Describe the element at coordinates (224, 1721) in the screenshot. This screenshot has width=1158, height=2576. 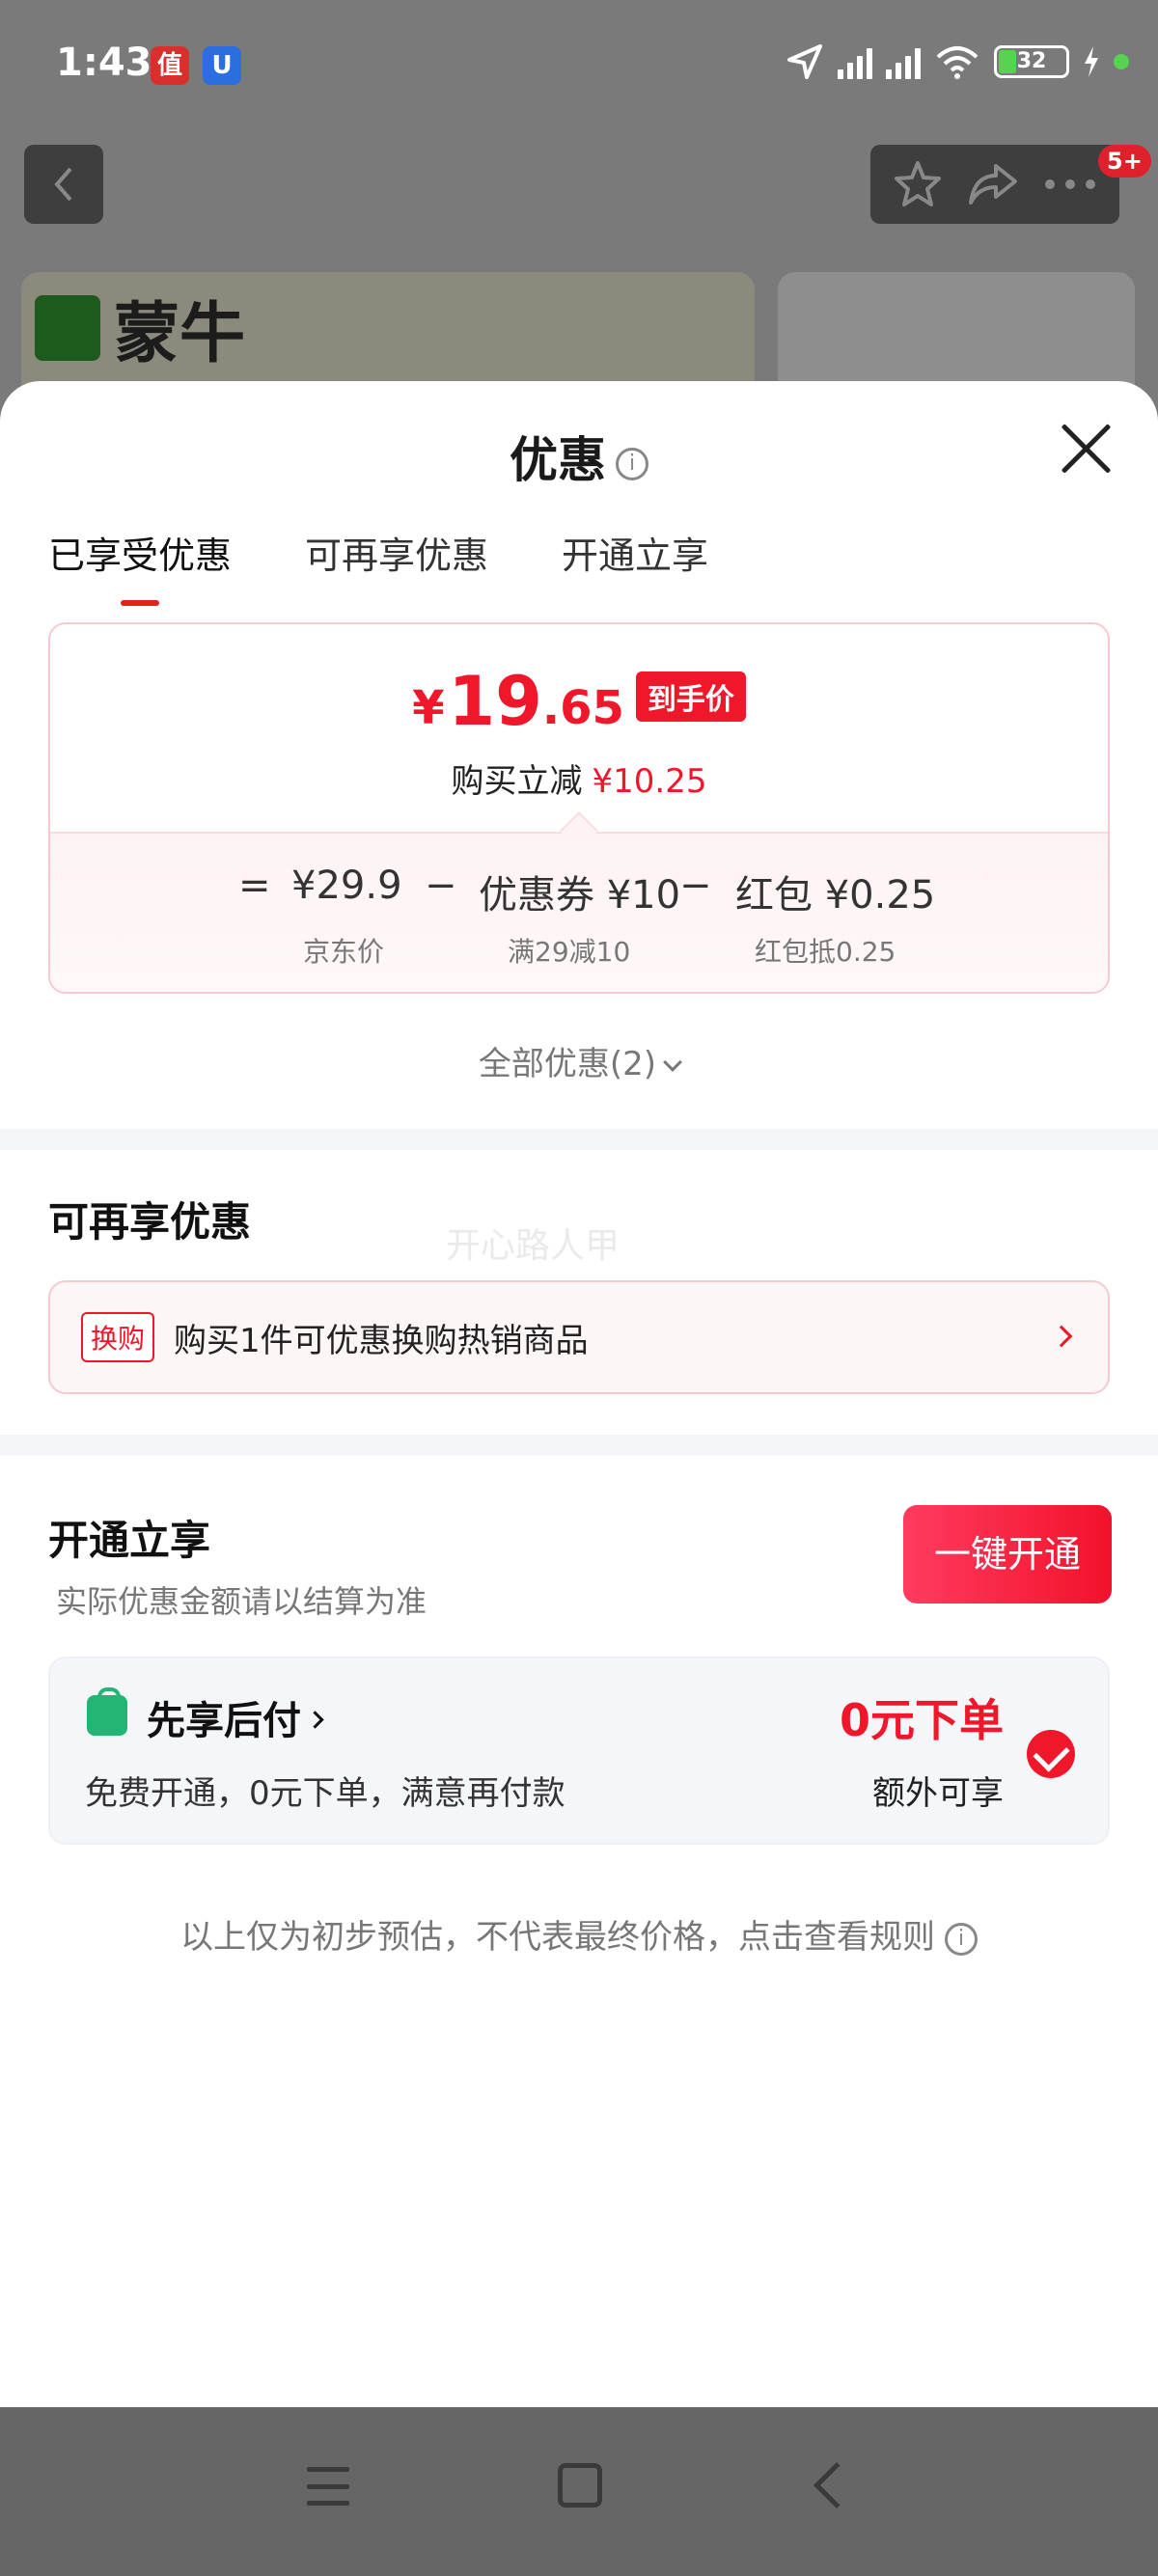
I see `pay-later-label: 先享后付` at that location.